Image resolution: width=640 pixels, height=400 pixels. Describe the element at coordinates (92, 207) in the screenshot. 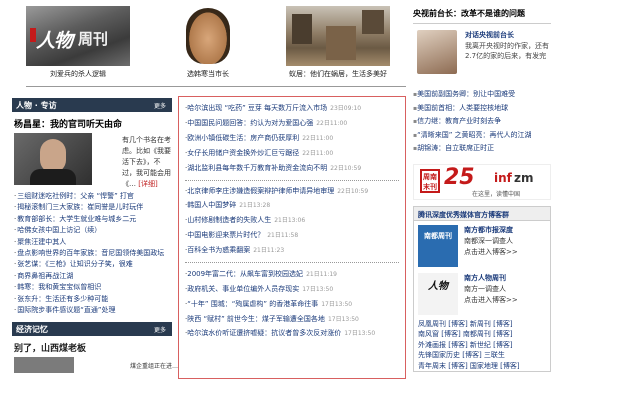

I see `list-item: 揭秘滚制门三大家族：崔同誉是儿时玩伴` at that location.